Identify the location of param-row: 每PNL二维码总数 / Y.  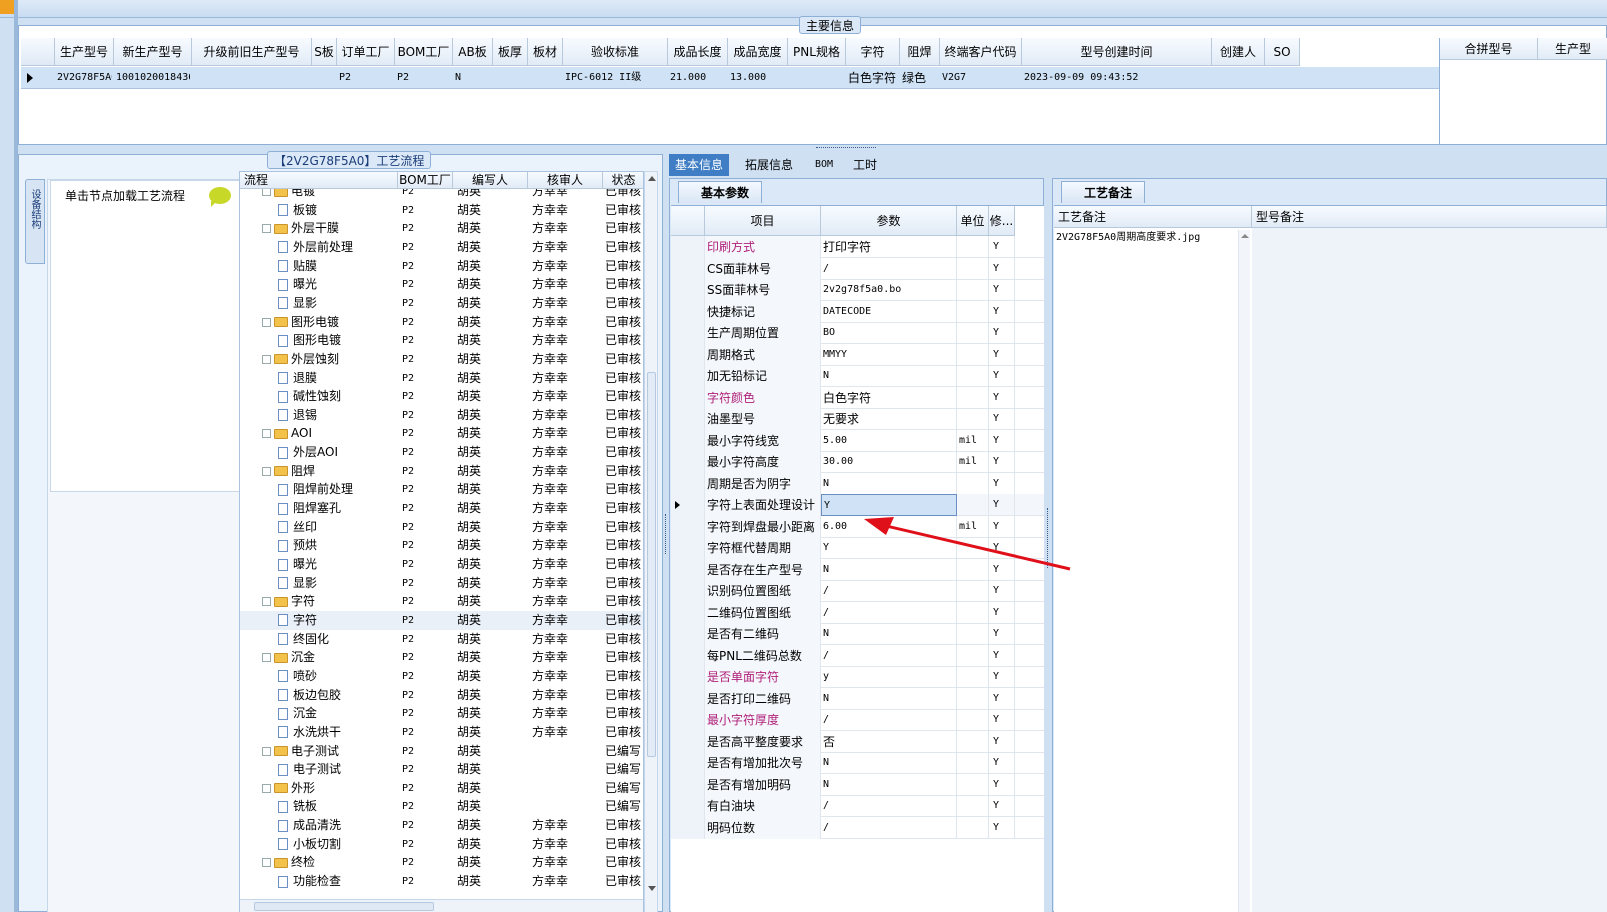
(857, 655).